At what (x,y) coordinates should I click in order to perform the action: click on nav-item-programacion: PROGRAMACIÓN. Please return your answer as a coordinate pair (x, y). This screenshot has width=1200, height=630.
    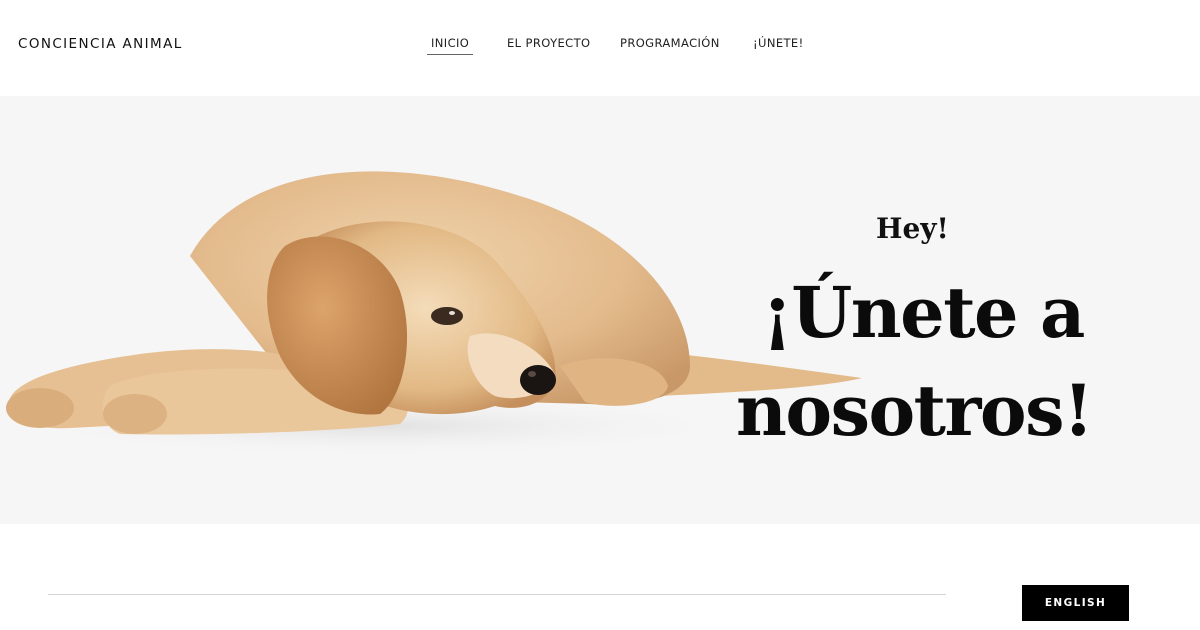
    Looking at the image, I should click on (670, 45).